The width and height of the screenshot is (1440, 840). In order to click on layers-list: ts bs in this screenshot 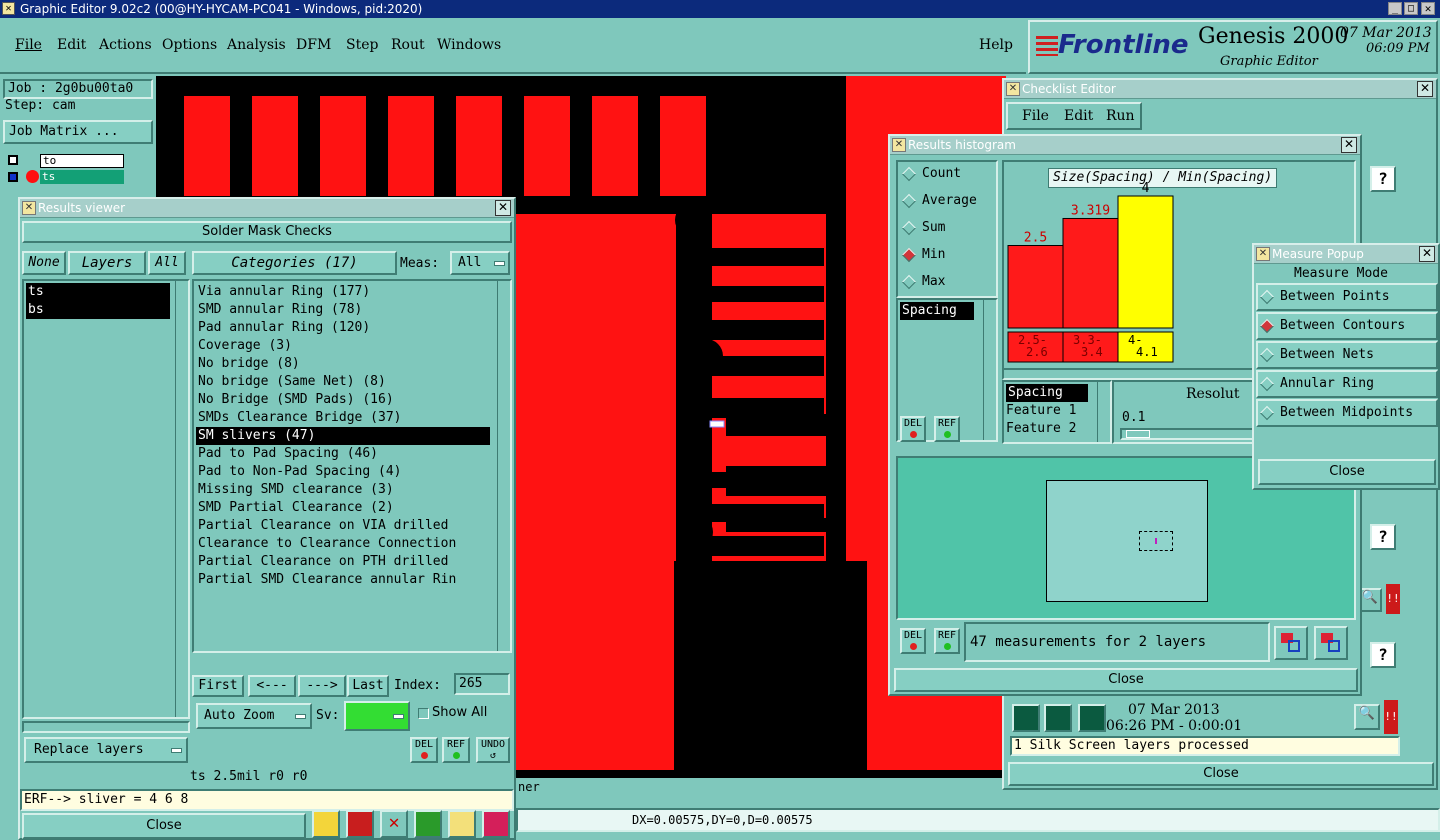, I will do `click(106, 499)`.